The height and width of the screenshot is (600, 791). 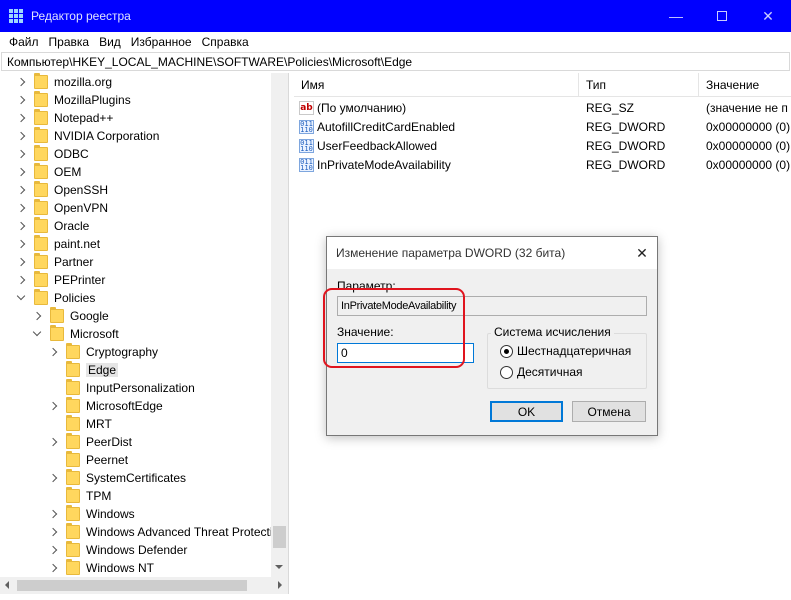 What do you see at coordinates (90, 442) in the screenshot?
I see `tree-item: PeerDist` at bounding box center [90, 442].